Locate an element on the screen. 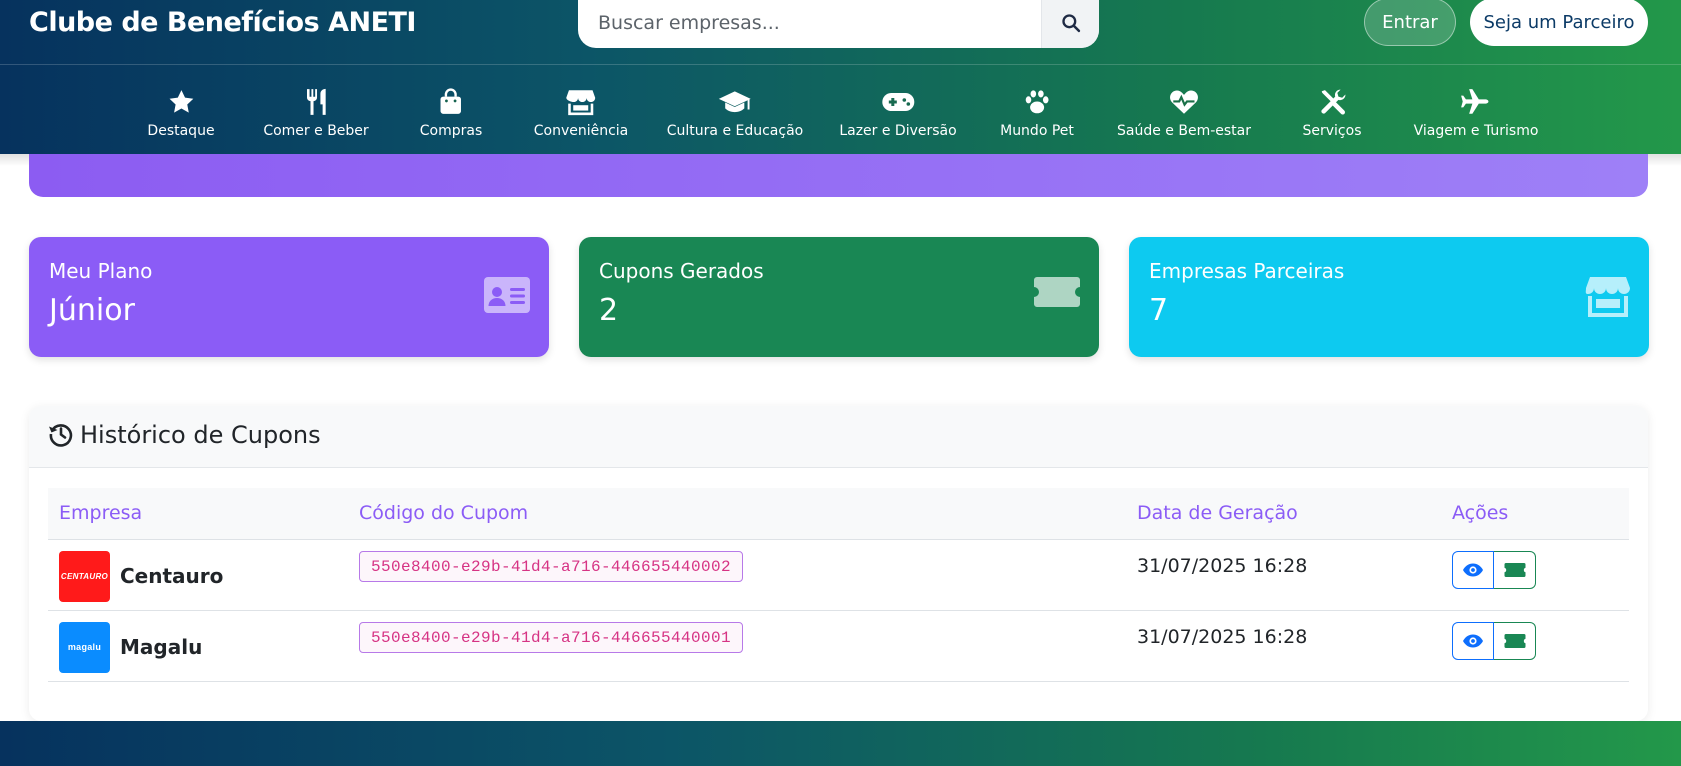  nav-label: Cultura e Educação is located at coordinates (735, 131).